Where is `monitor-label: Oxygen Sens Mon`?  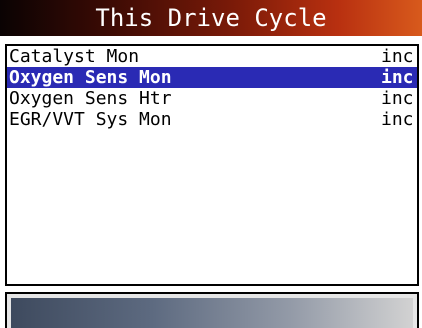
monitor-label: Oxygen Sens Mon is located at coordinates (90, 77).